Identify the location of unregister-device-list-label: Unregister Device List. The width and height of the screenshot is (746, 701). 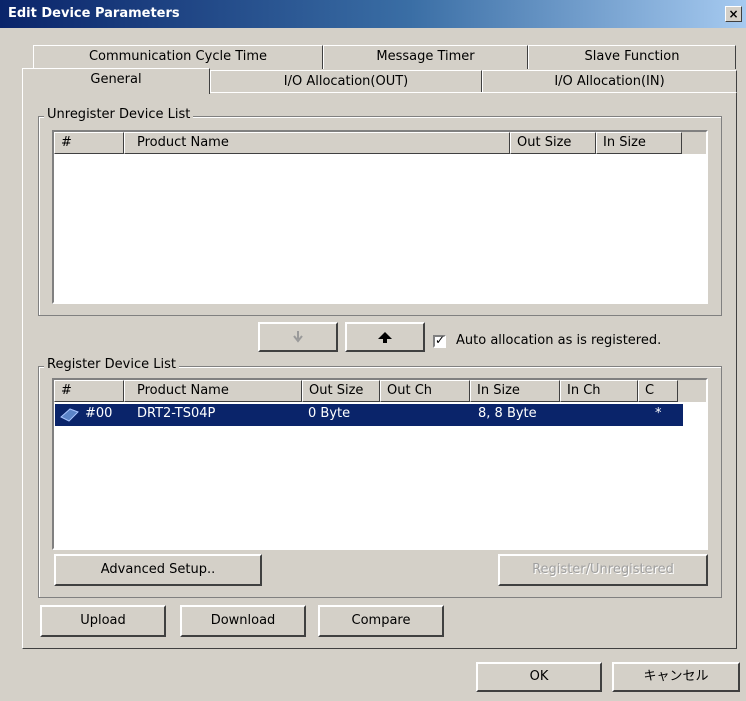
(119, 114).